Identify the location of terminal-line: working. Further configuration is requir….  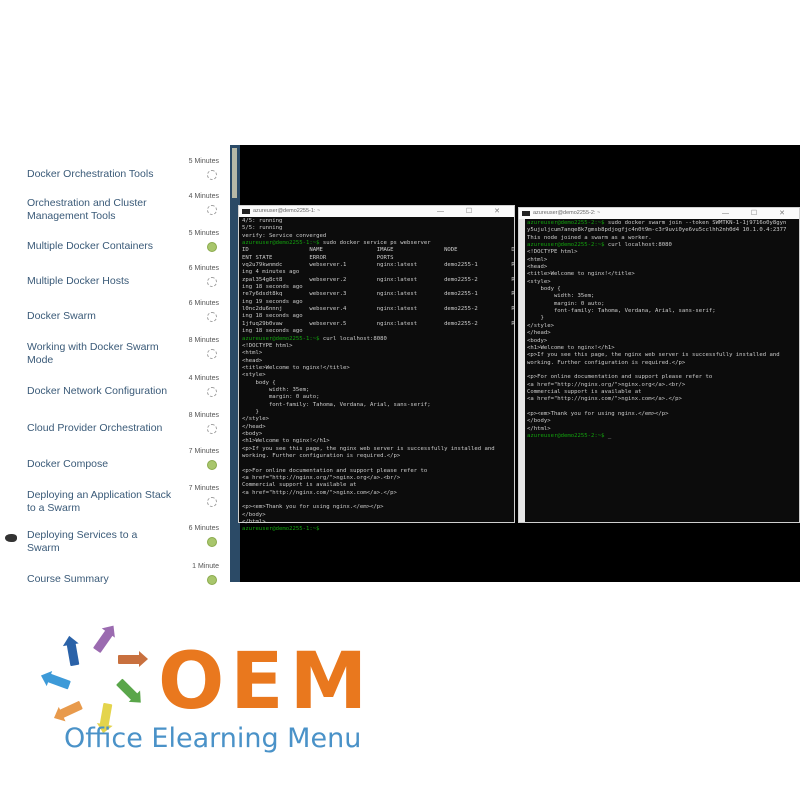
(606, 362).